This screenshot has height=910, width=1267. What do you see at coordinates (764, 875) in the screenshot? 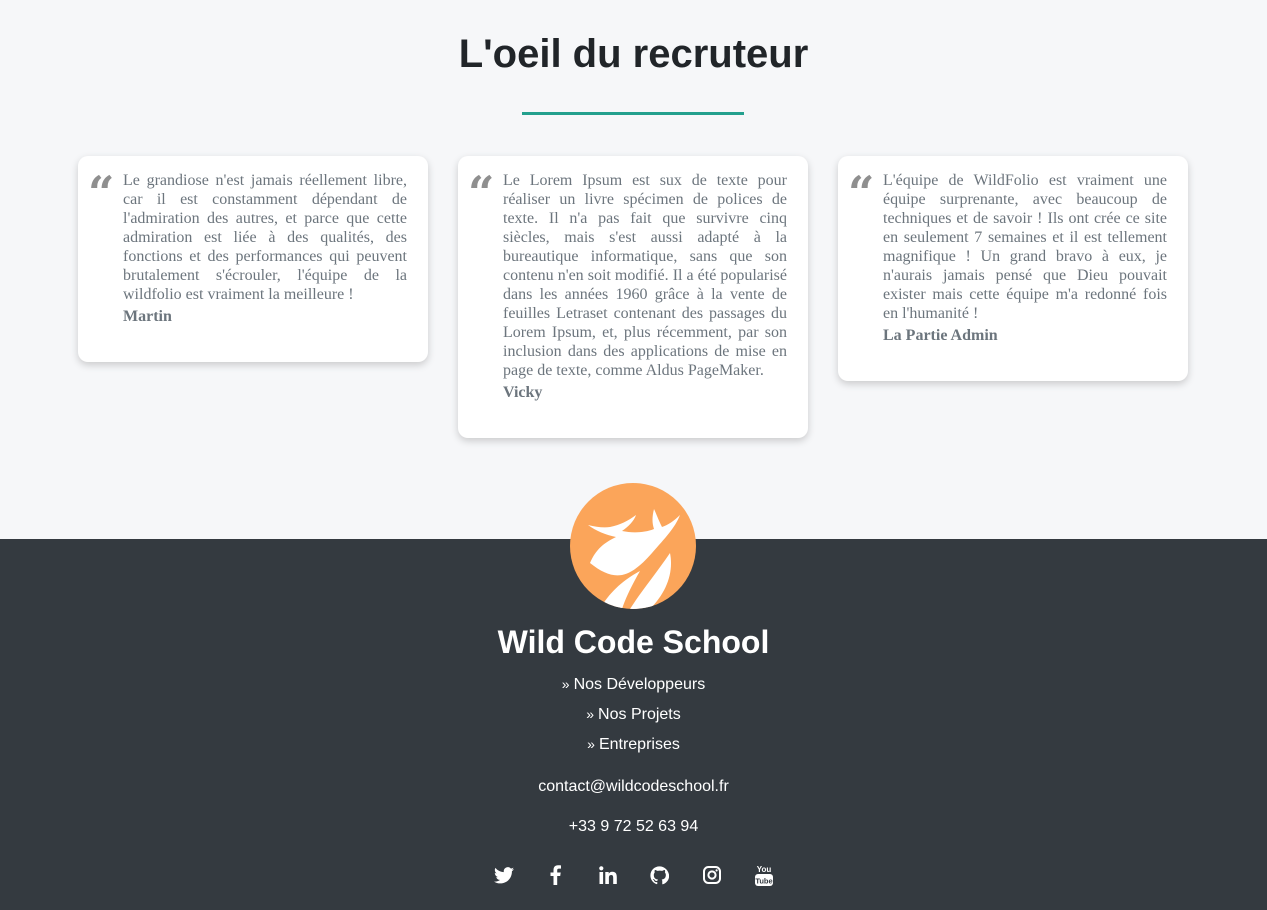
I see `youtube-icon: You Tube` at bounding box center [764, 875].